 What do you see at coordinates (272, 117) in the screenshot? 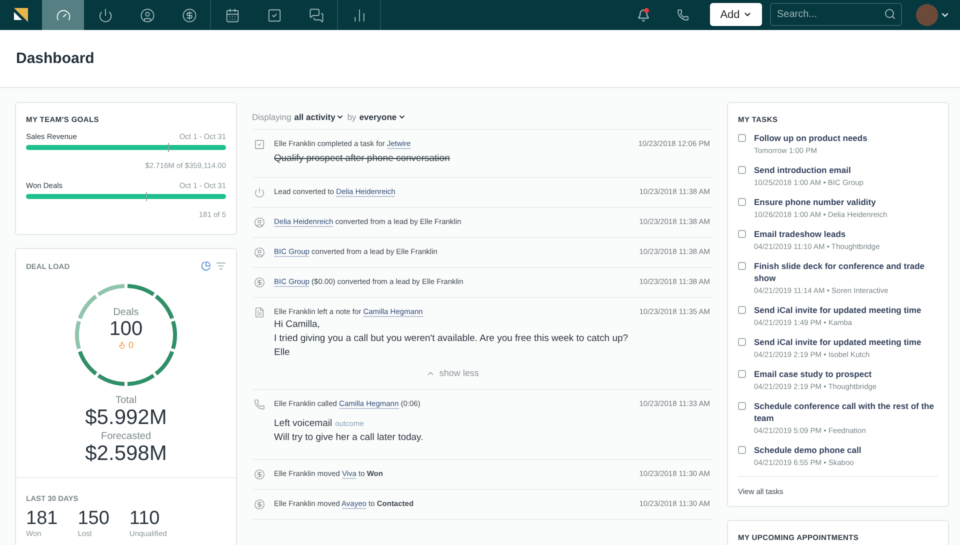
I see `filter-label: Displaying` at bounding box center [272, 117].